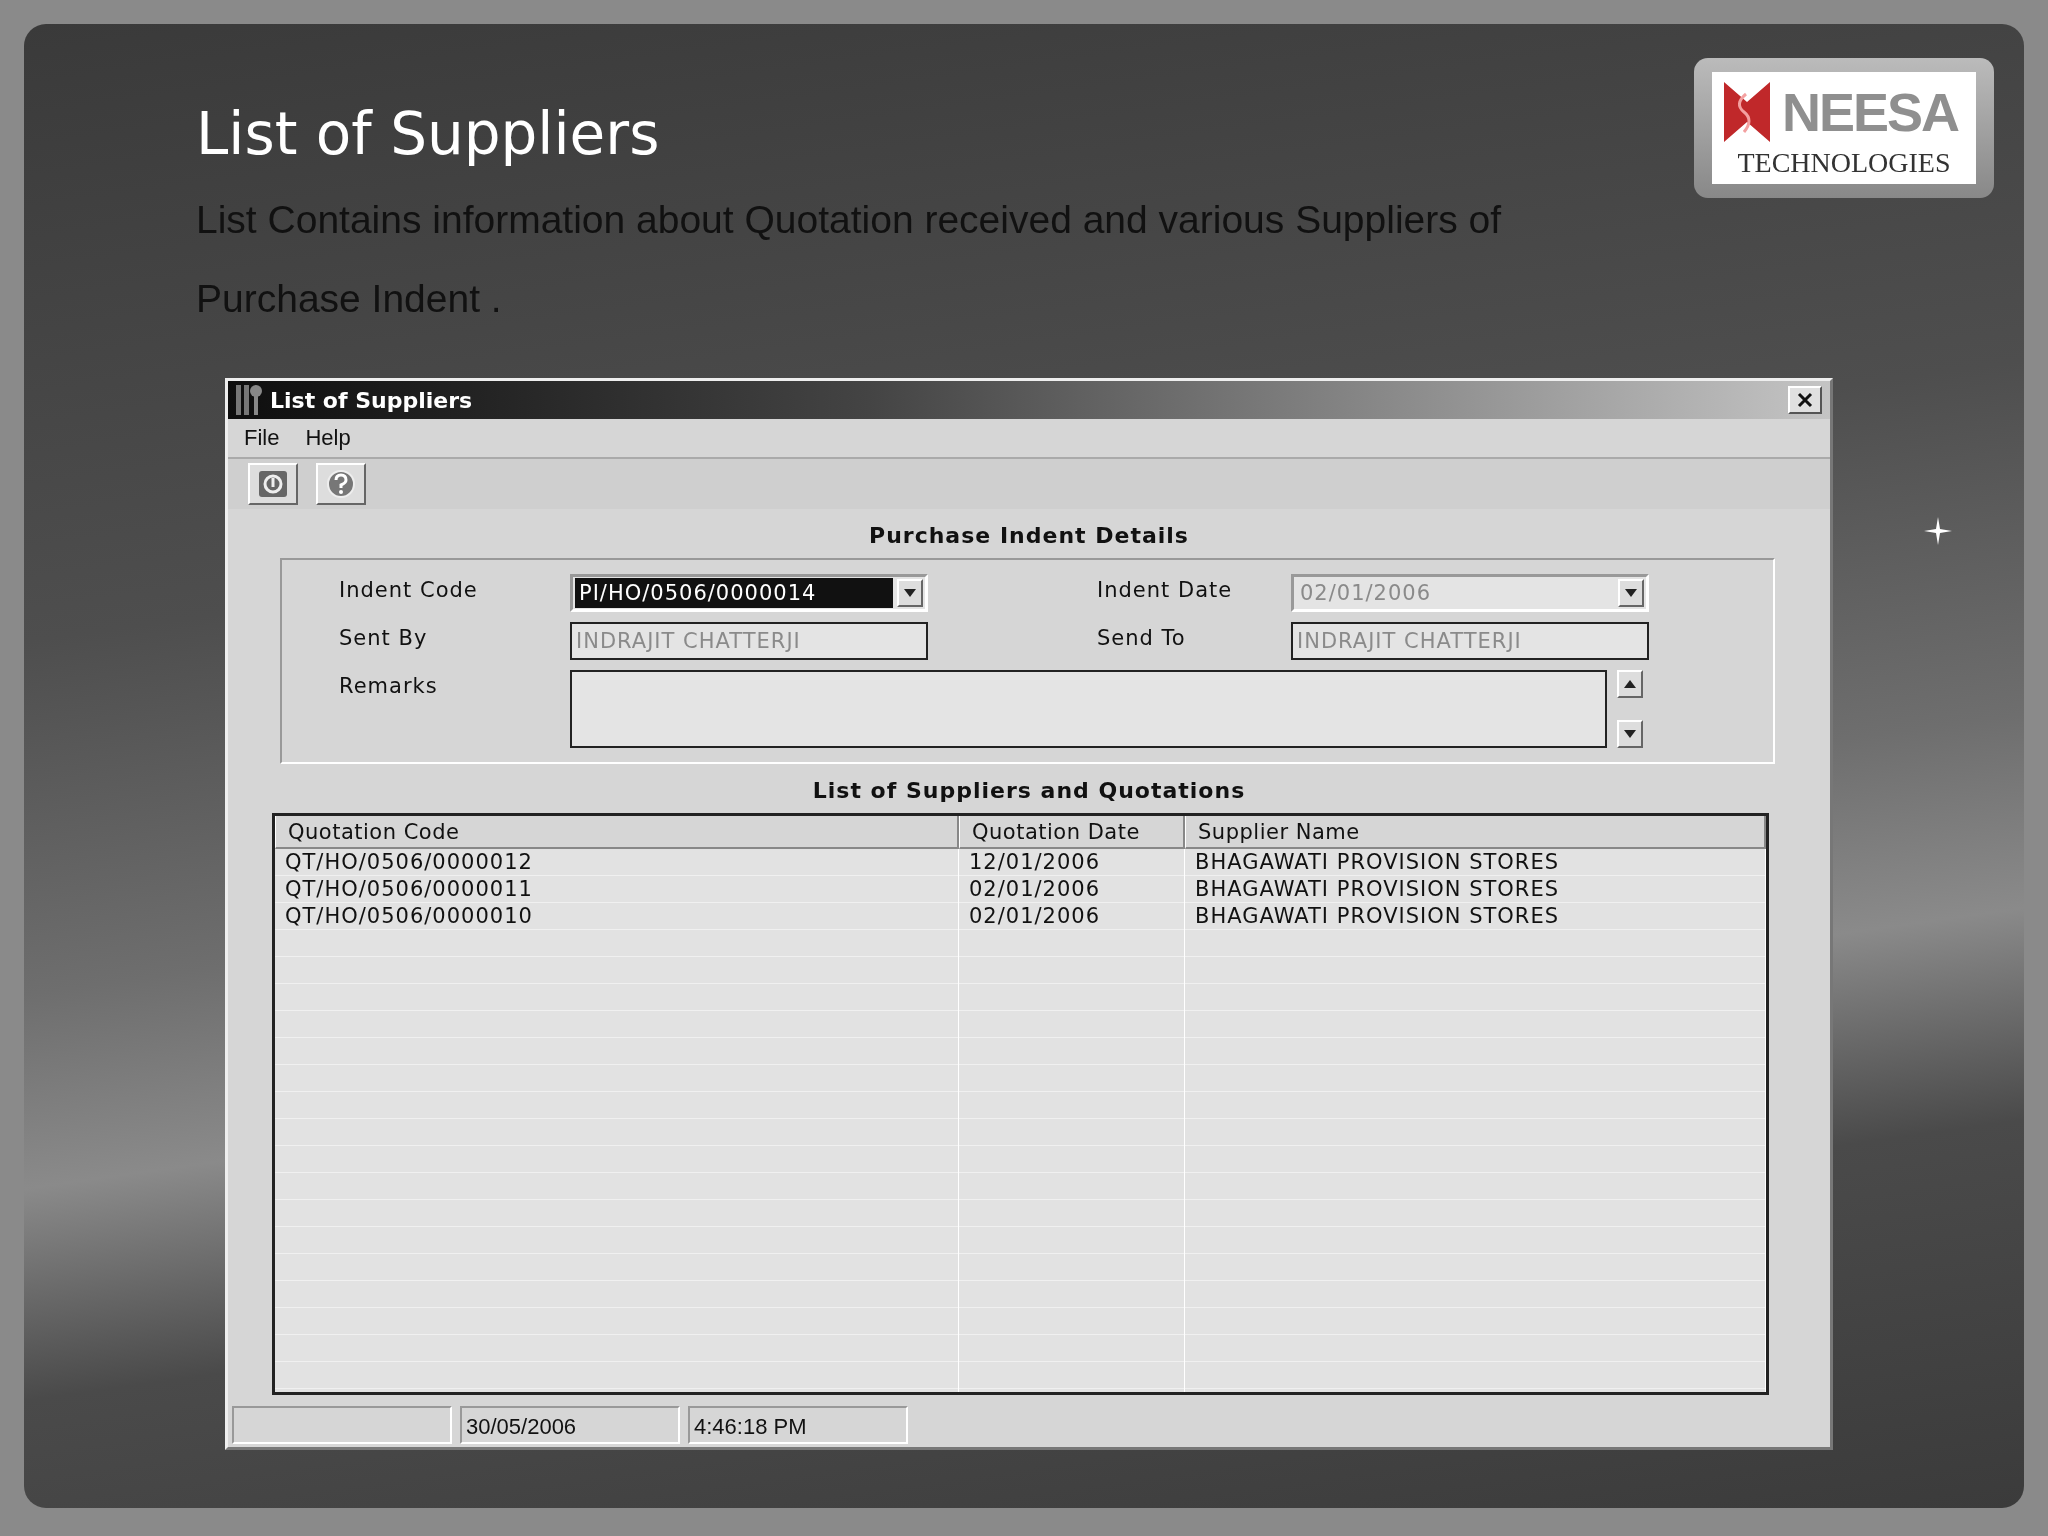 This screenshot has height=1536, width=2048. I want to click on menu-item: Help, so click(328, 438).